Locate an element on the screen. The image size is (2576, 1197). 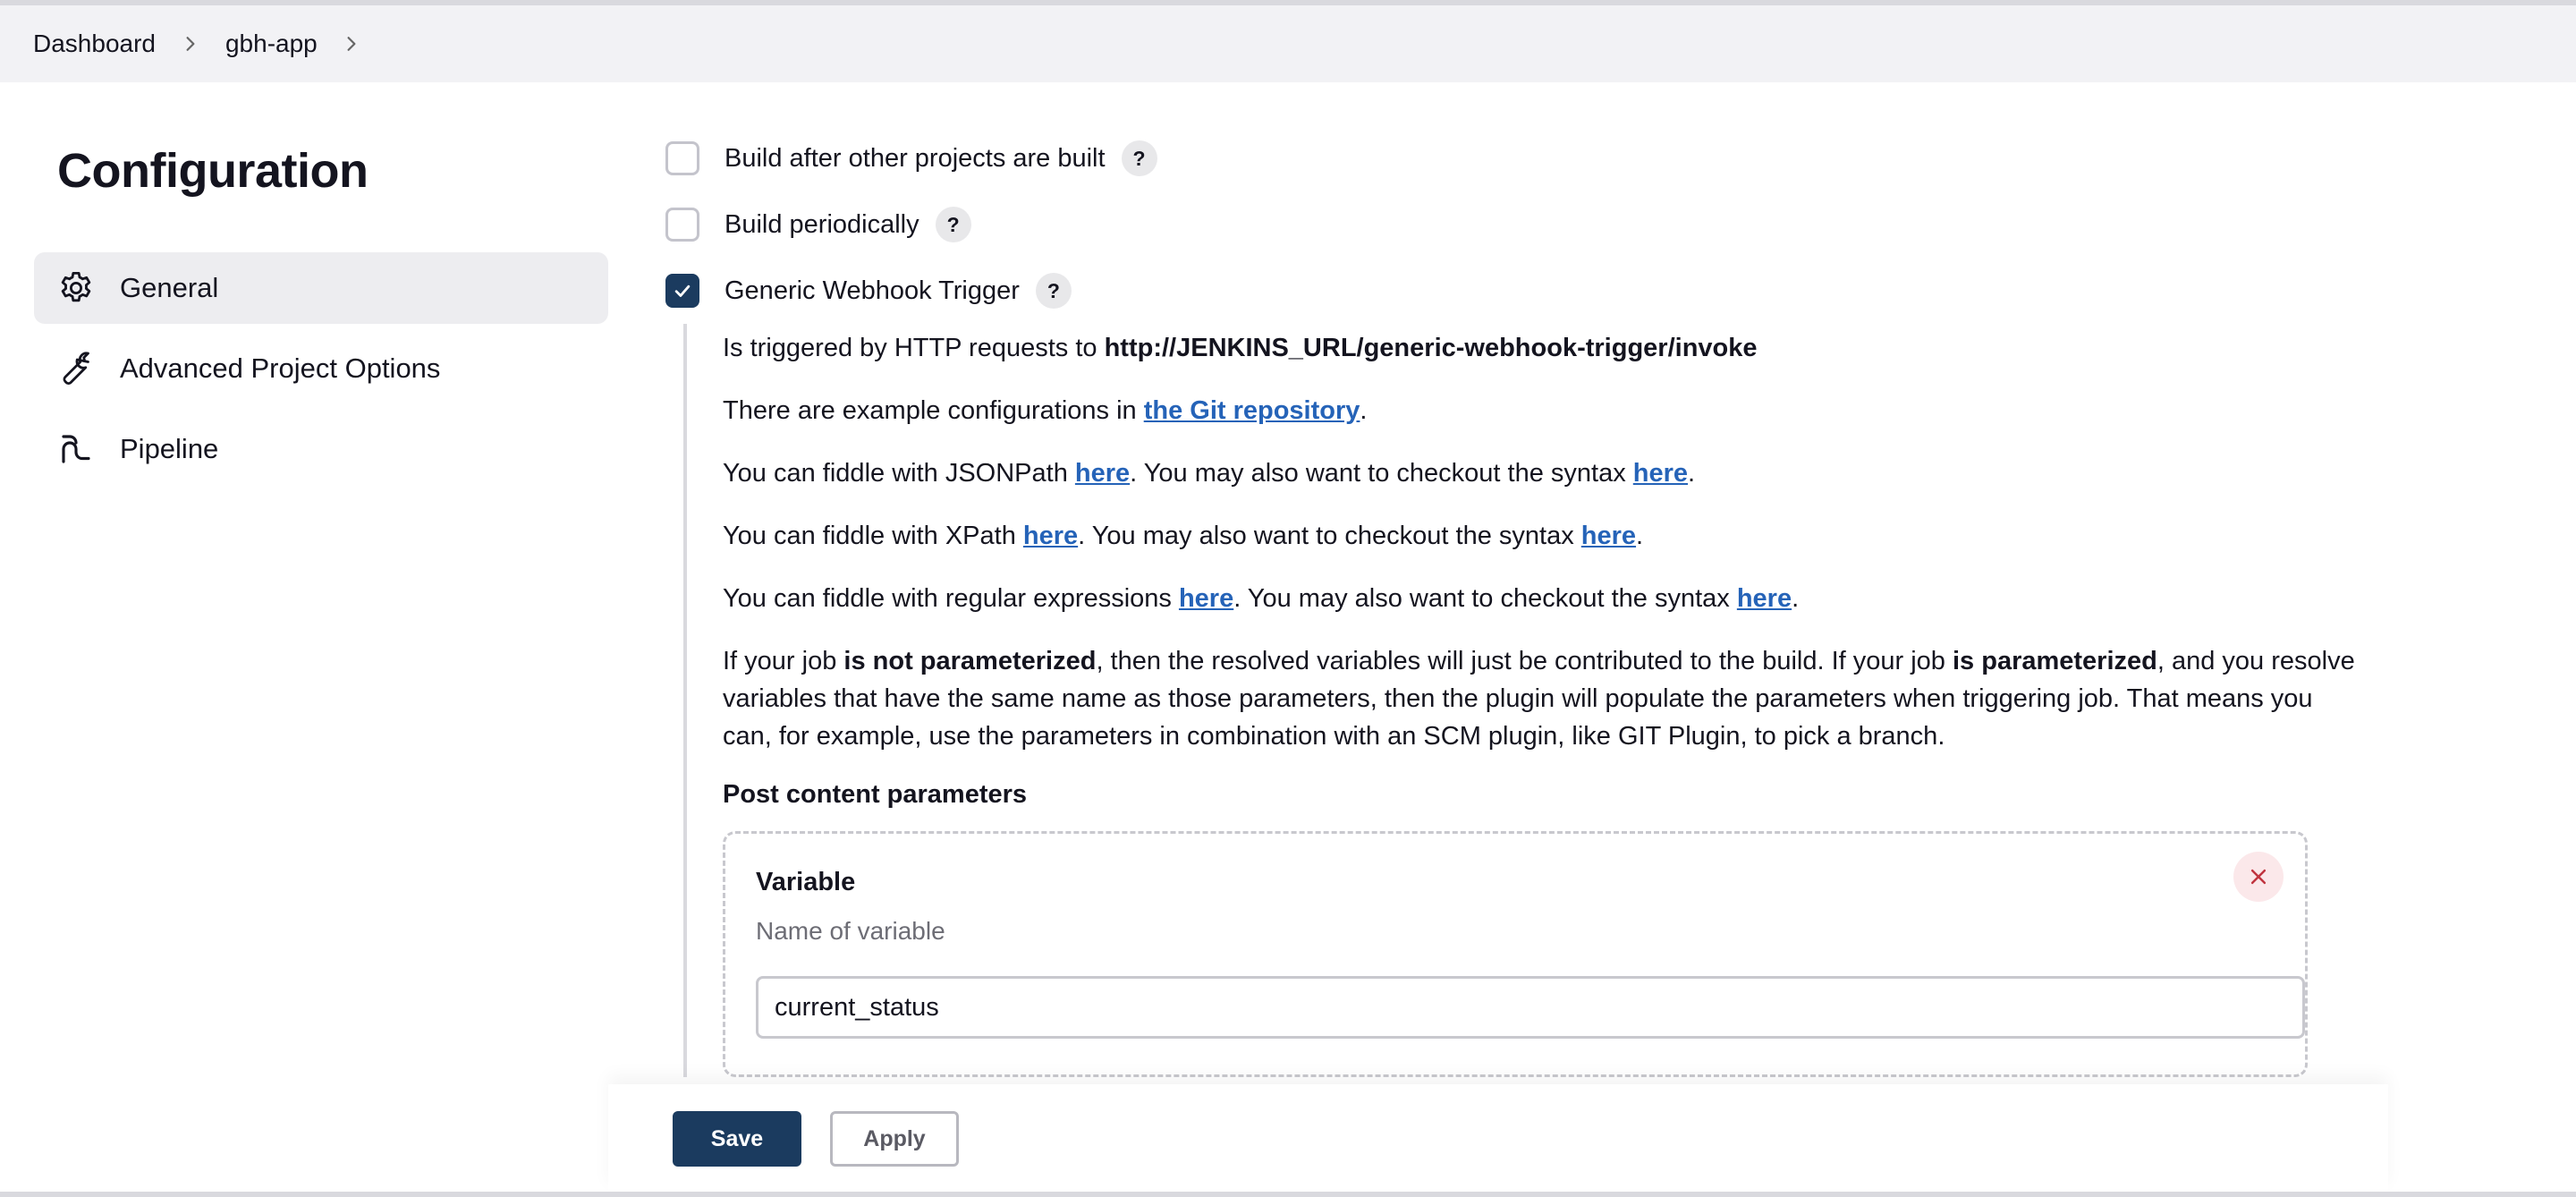
trigger-build-periodically: Build periodically ? is located at coordinates (1515, 224).